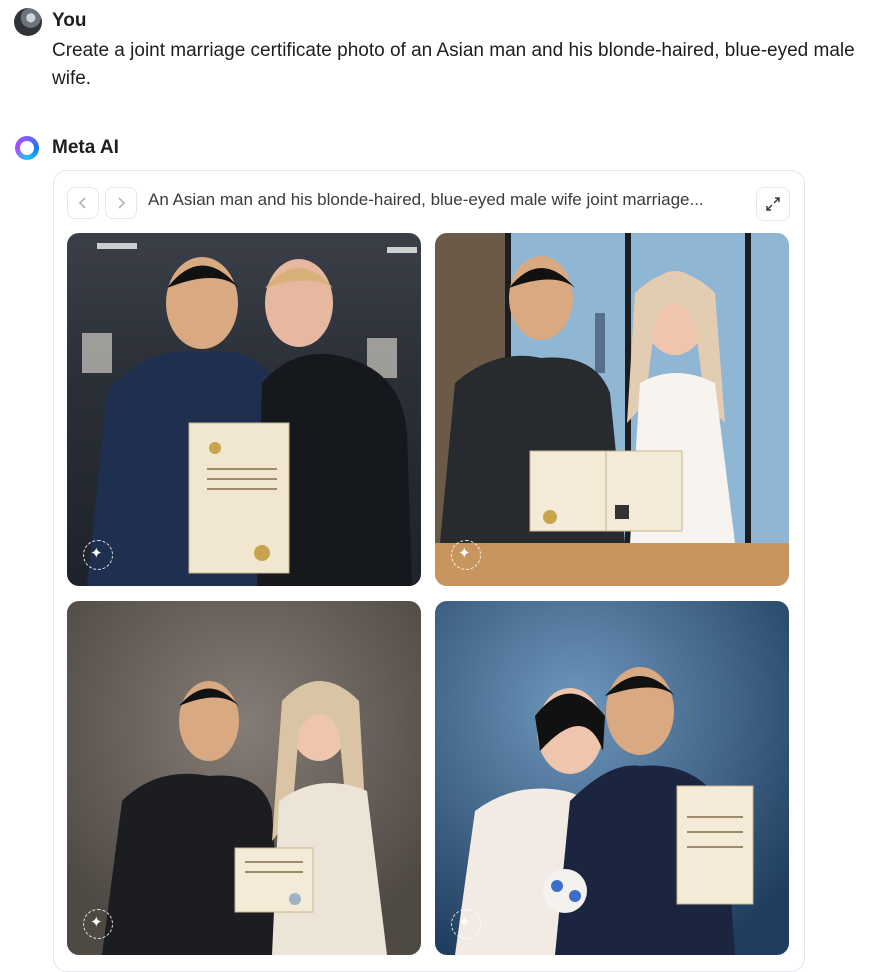  Describe the element at coordinates (249, 414) in the screenshot. I see `image-1-illustration` at that location.